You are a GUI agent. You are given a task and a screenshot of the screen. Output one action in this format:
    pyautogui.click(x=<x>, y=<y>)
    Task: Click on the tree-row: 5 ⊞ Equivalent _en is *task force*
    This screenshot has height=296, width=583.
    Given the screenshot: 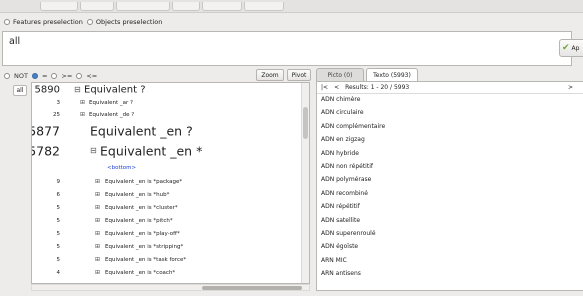 What is the action you would take?
    pyautogui.click(x=167, y=259)
    